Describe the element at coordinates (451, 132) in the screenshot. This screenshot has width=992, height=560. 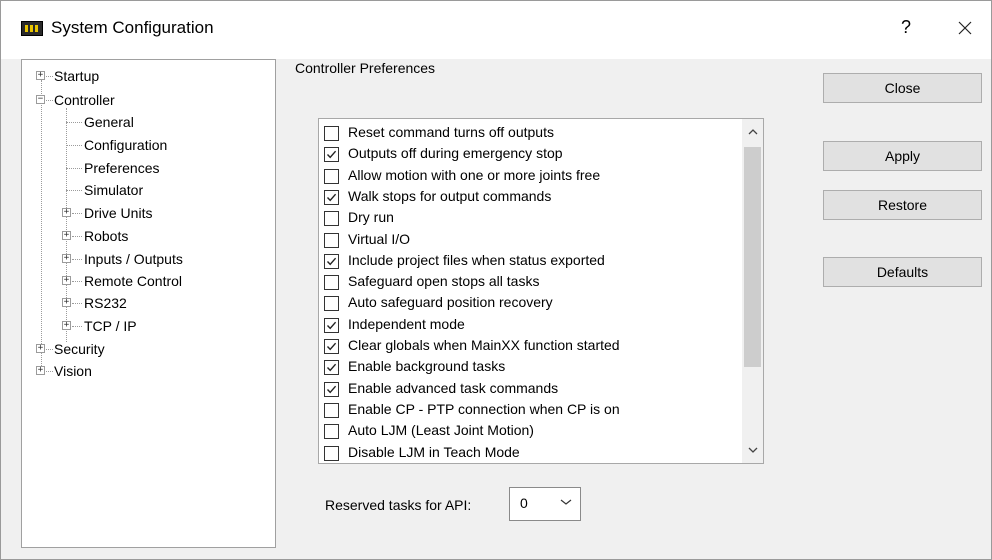
I see `preference-label: Reset command turns off outputs` at that location.